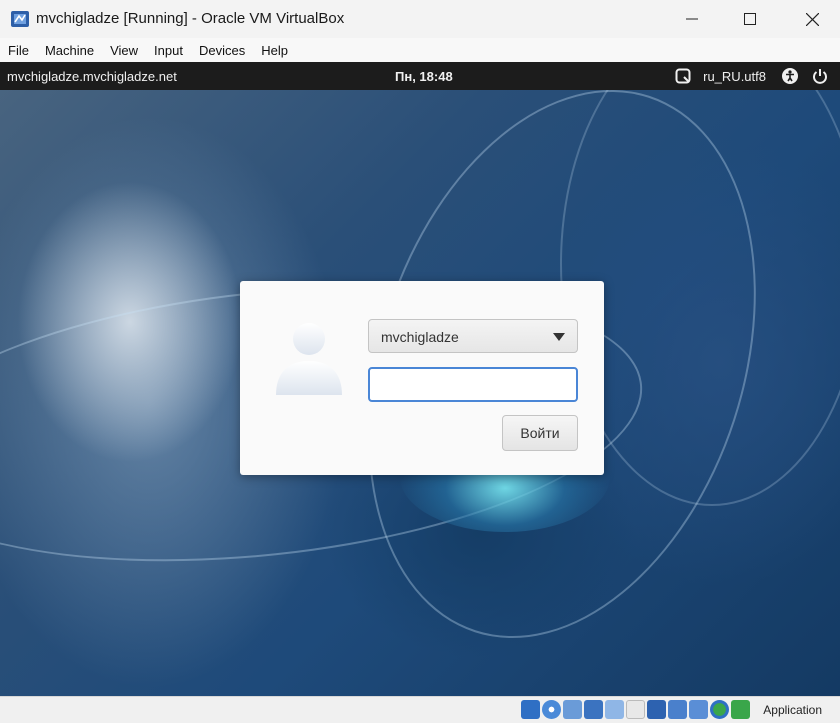 Image resolution: width=840 pixels, height=723 pixels. I want to click on menu-devices: Devices, so click(222, 50).